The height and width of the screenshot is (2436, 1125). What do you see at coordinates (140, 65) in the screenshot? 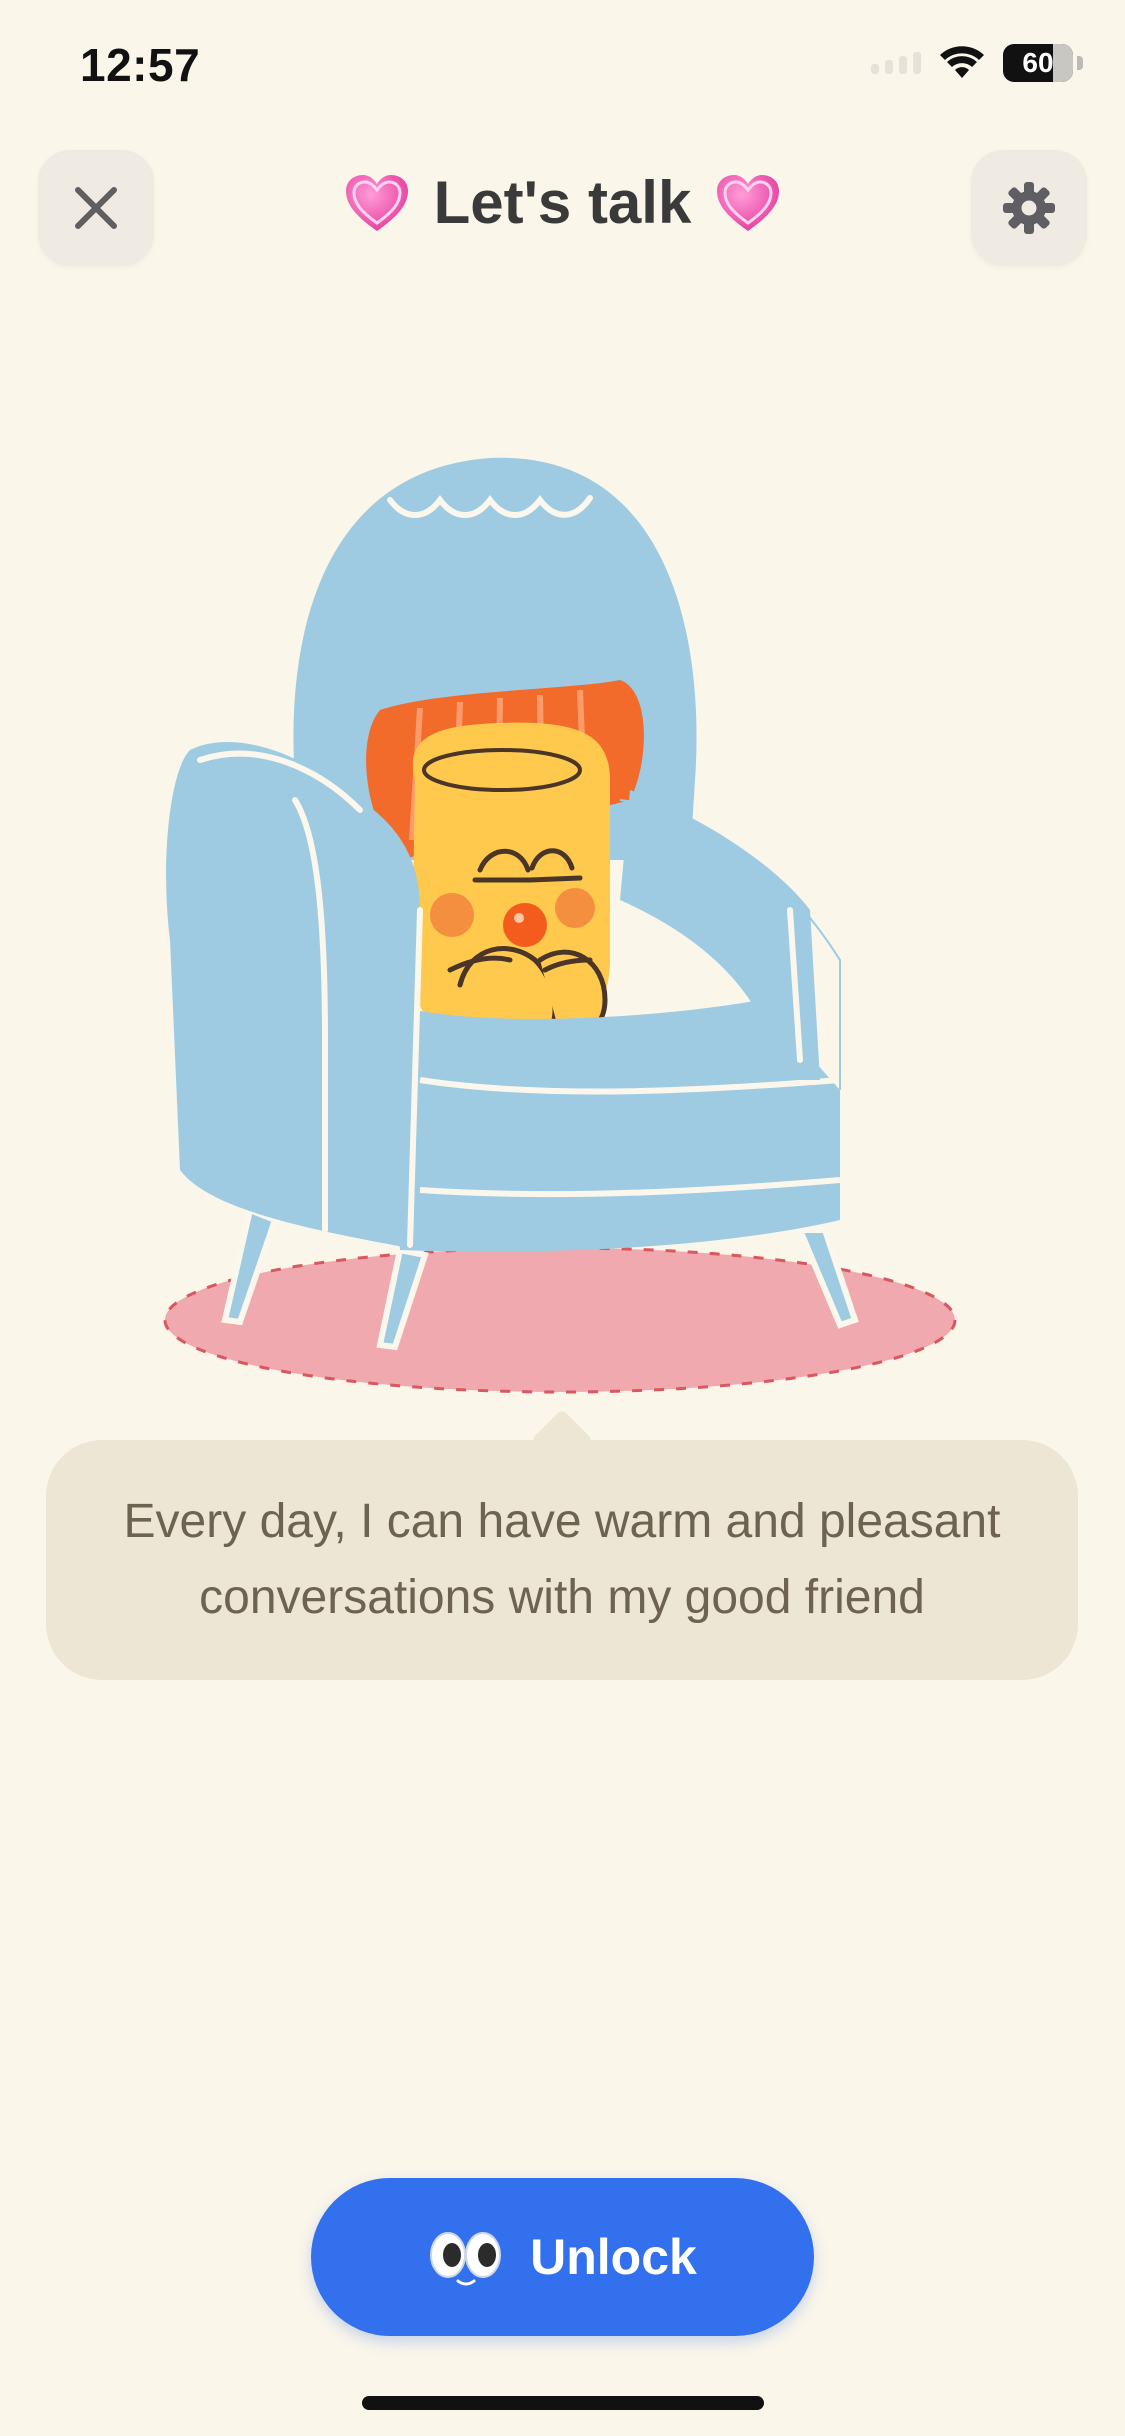
I see `status-time: 12:57` at bounding box center [140, 65].